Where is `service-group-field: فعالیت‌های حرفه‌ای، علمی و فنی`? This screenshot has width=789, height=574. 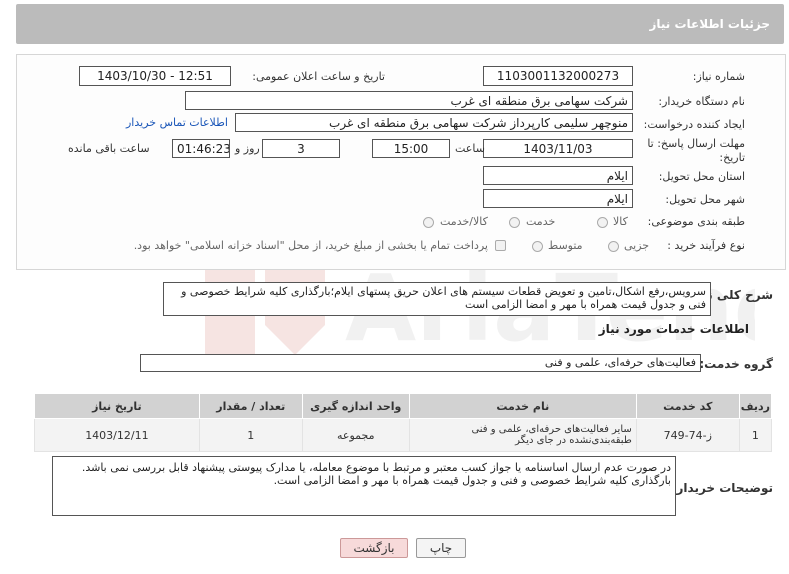 service-group-field: فعالیت‌های حرفه‌ای، علمی و فنی is located at coordinates (420, 363).